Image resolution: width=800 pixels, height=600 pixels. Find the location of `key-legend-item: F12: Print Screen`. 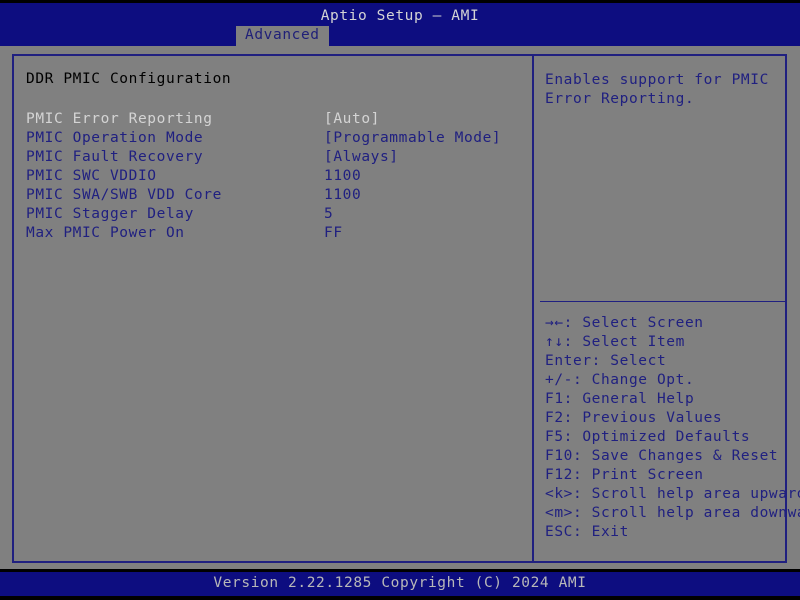

key-legend-item: F12: Print Screen is located at coordinates (624, 475).